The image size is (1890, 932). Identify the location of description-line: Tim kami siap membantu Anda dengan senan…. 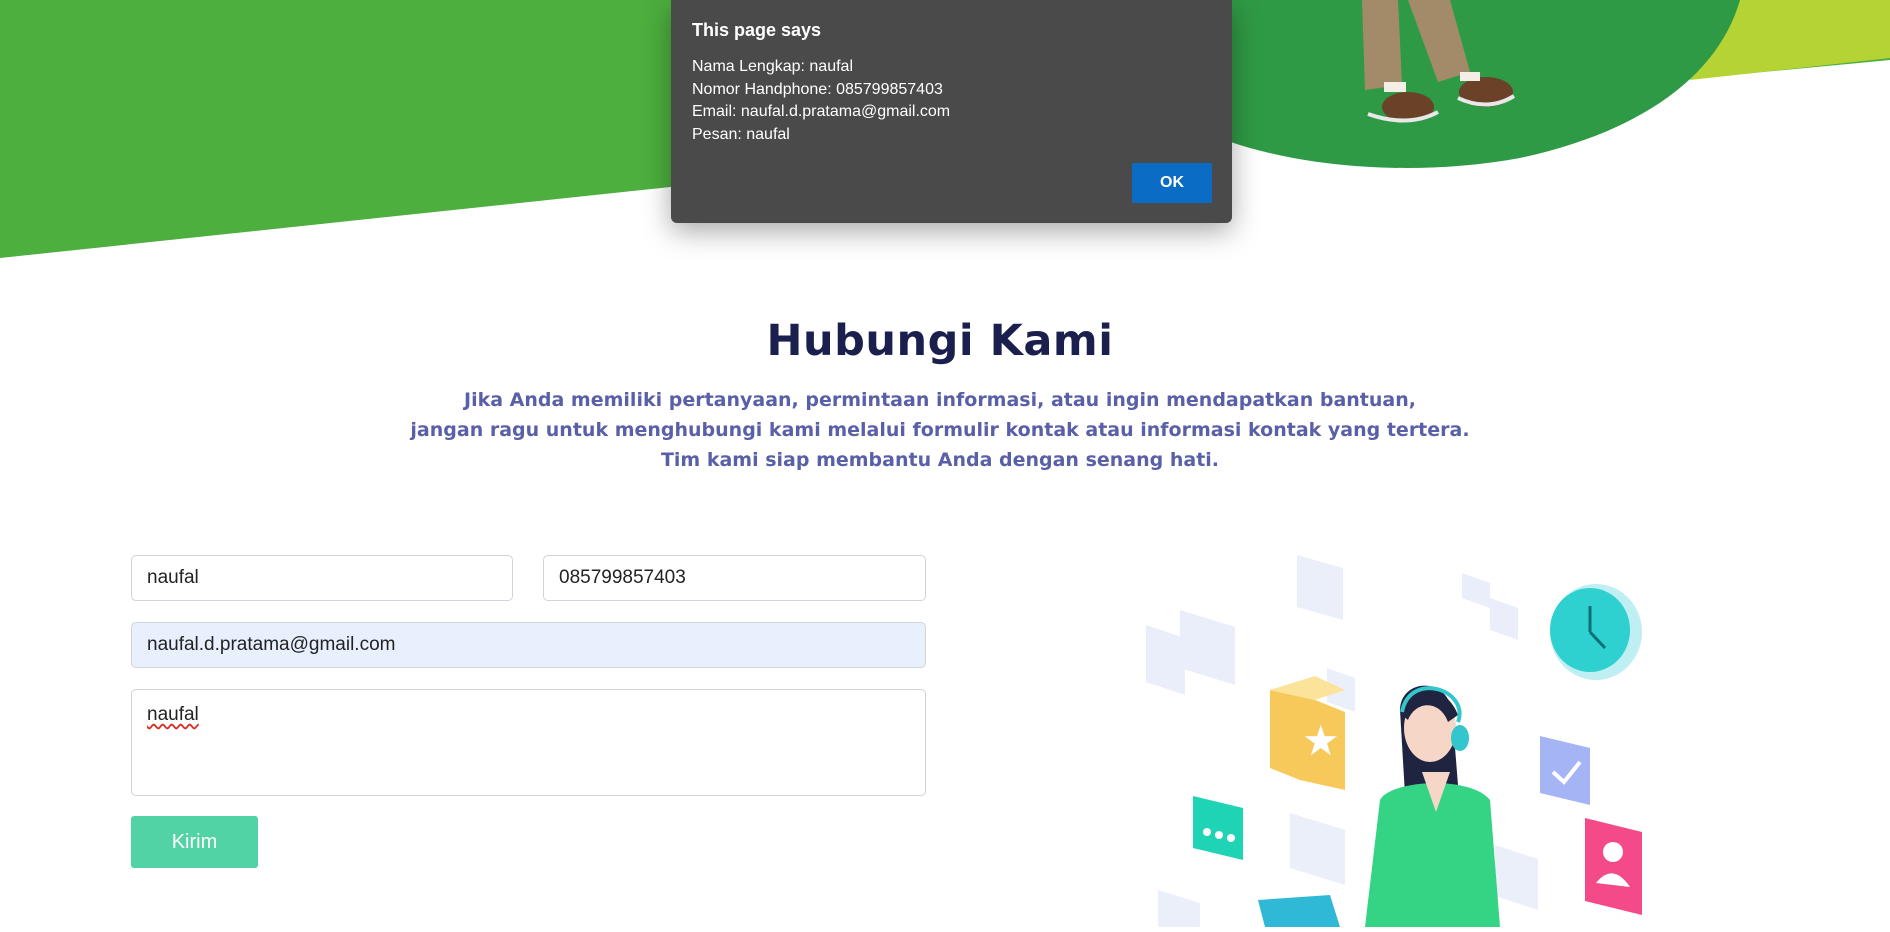
(940, 460).